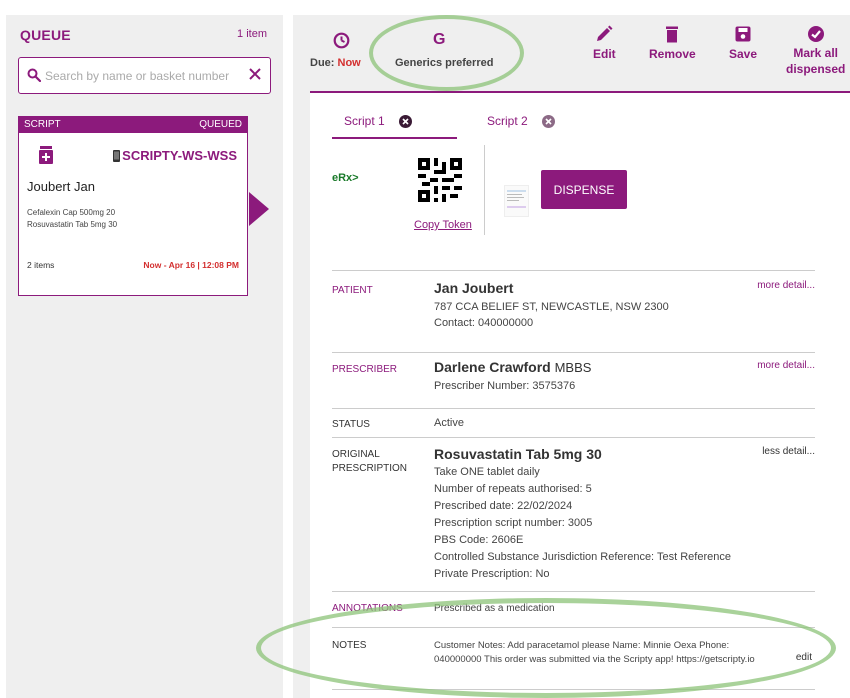 This screenshot has width=850, height=698. What do you see at coordinates (743, 34) in the screenshot?
I see `save-icon` at bounding box center [743, 34].